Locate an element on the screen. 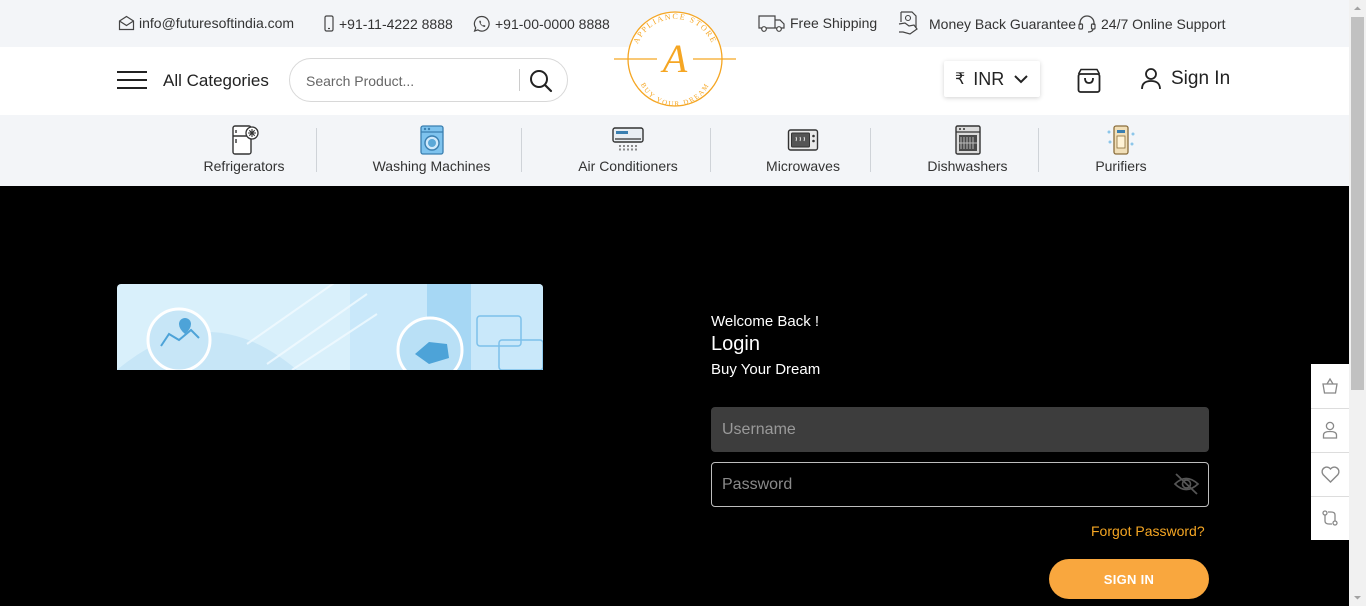 The height and width of the screenshot is (606, 1366). quick-actions-panel is located at coordinates (1330, 452).